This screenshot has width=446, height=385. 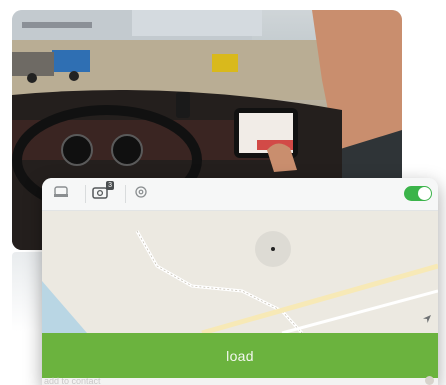 I want to click on truck-button, so click(x=66, y=194).